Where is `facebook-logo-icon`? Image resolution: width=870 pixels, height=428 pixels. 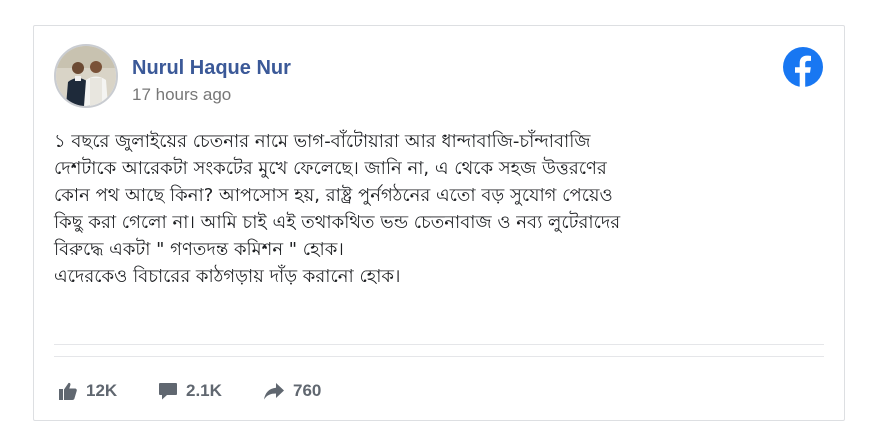
facebook-logo-icon is located at coordinates (803, 67).